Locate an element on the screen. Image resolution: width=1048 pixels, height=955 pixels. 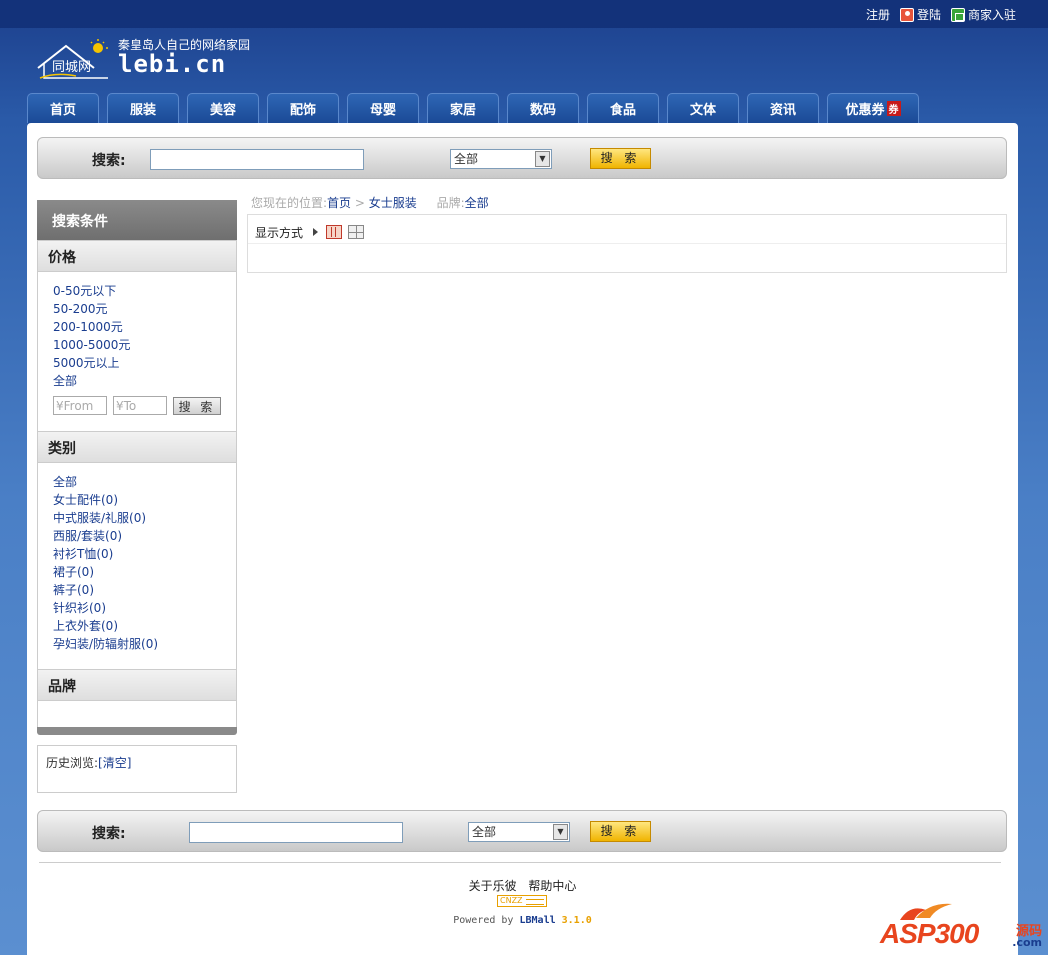
sidebar-header: 搜索条件 is located at coordinates (137, 220).